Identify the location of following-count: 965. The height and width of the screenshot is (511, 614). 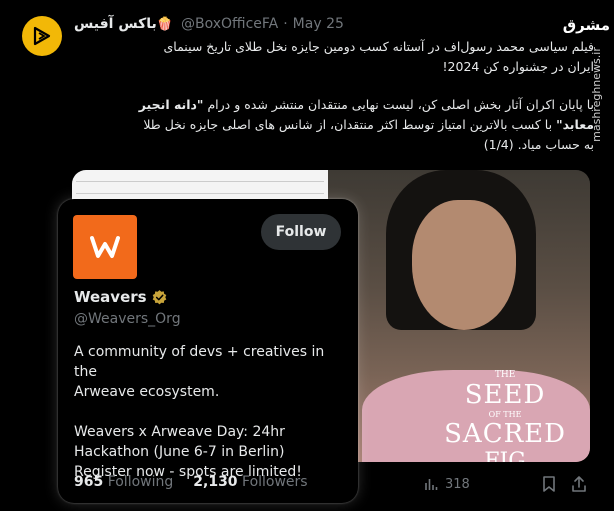
(89, 482).